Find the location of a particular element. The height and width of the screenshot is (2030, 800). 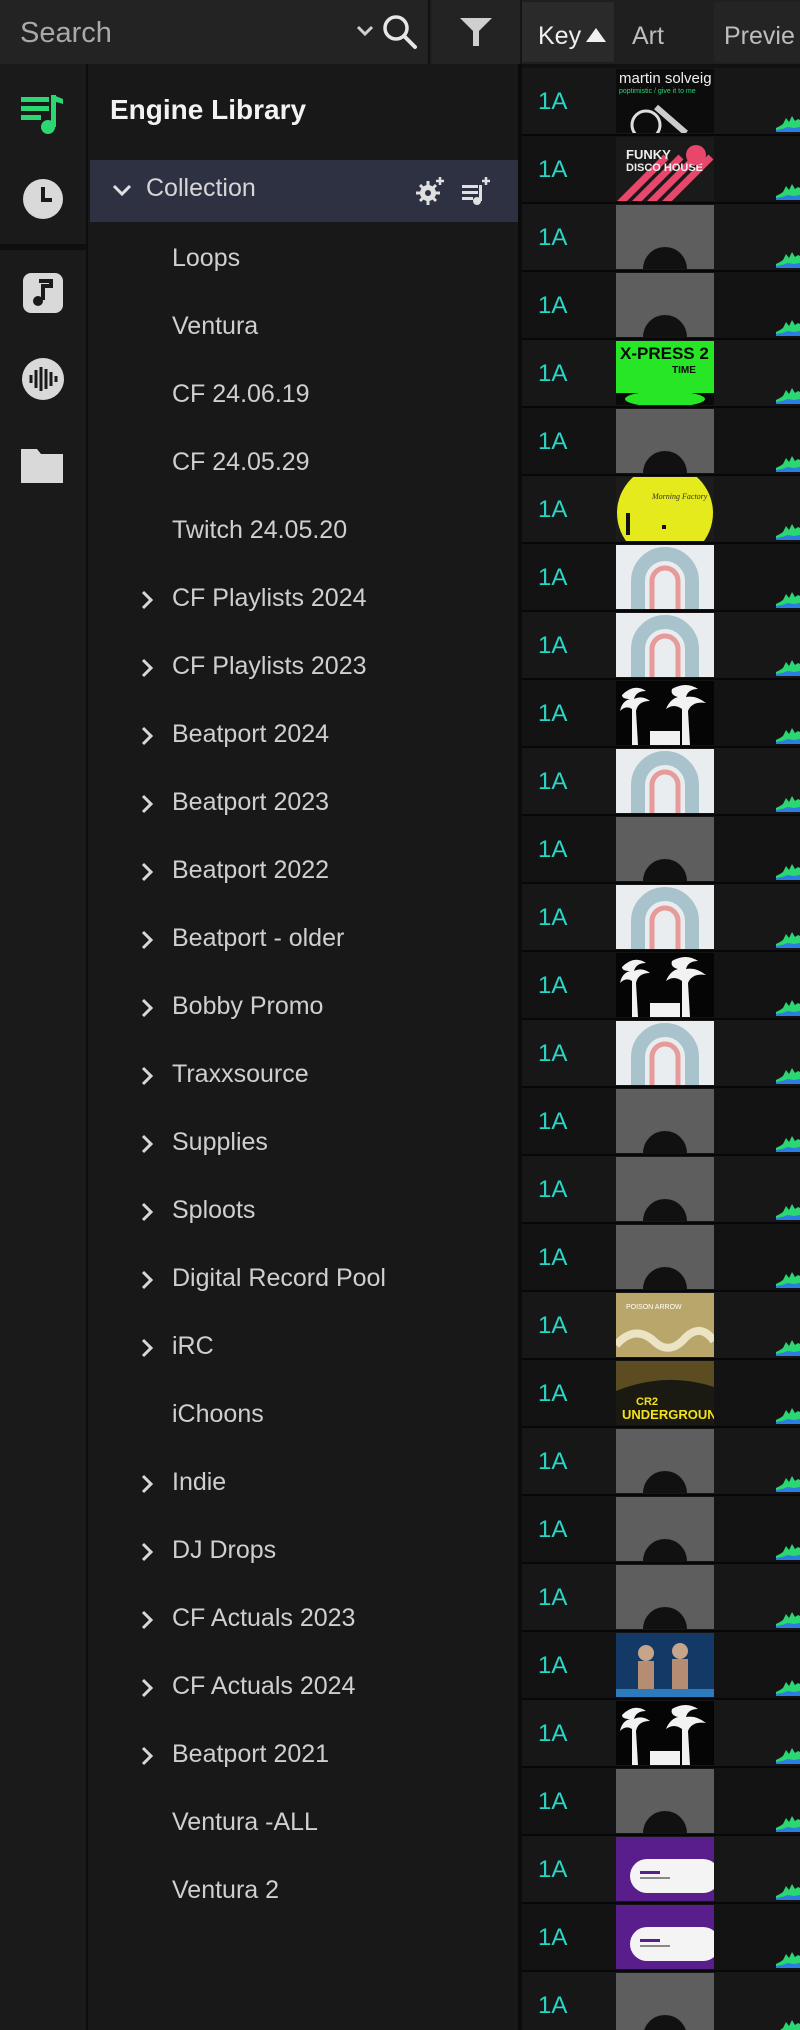

playlist-item: Traxxsource is located at coordinates (303, 1076).